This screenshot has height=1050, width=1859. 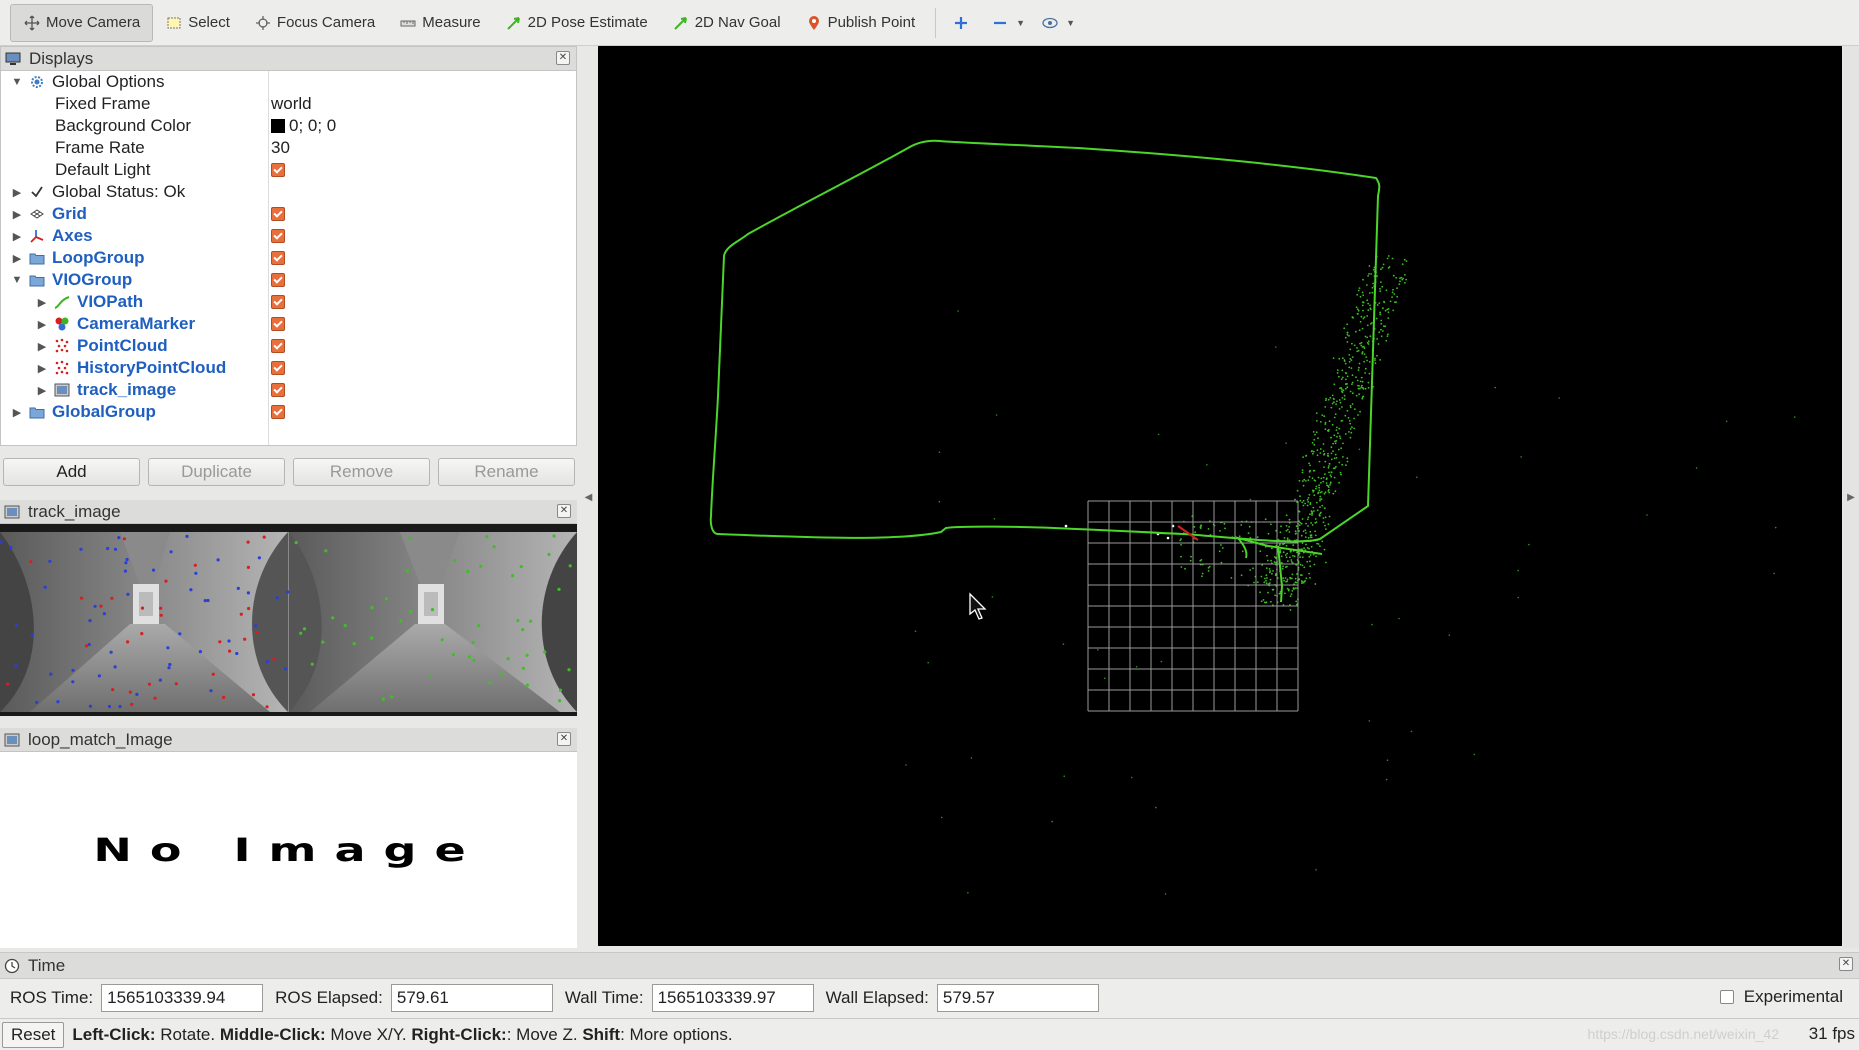 I want to click on tree-row-fixed-frame: Fixed Frame world, so click(x=288, y=104).